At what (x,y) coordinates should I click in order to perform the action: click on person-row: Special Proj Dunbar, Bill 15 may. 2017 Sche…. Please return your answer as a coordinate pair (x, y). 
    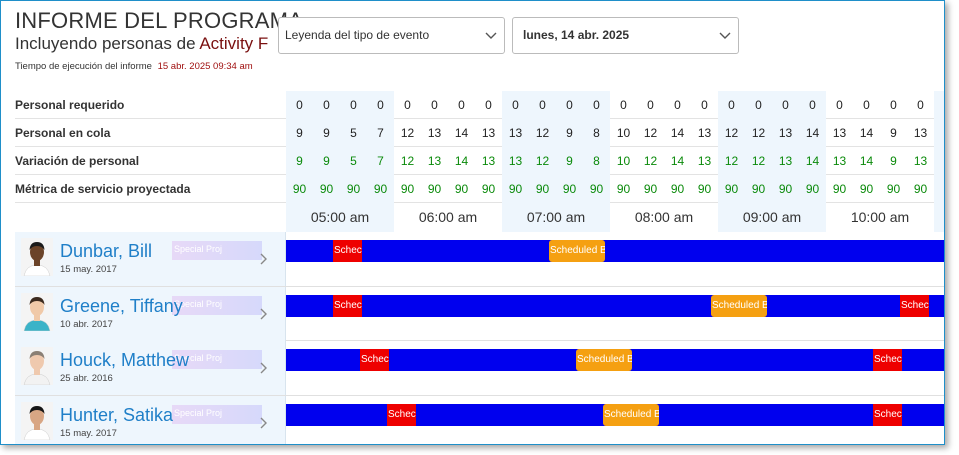
    Looking at the image, I should click on (479, 259).